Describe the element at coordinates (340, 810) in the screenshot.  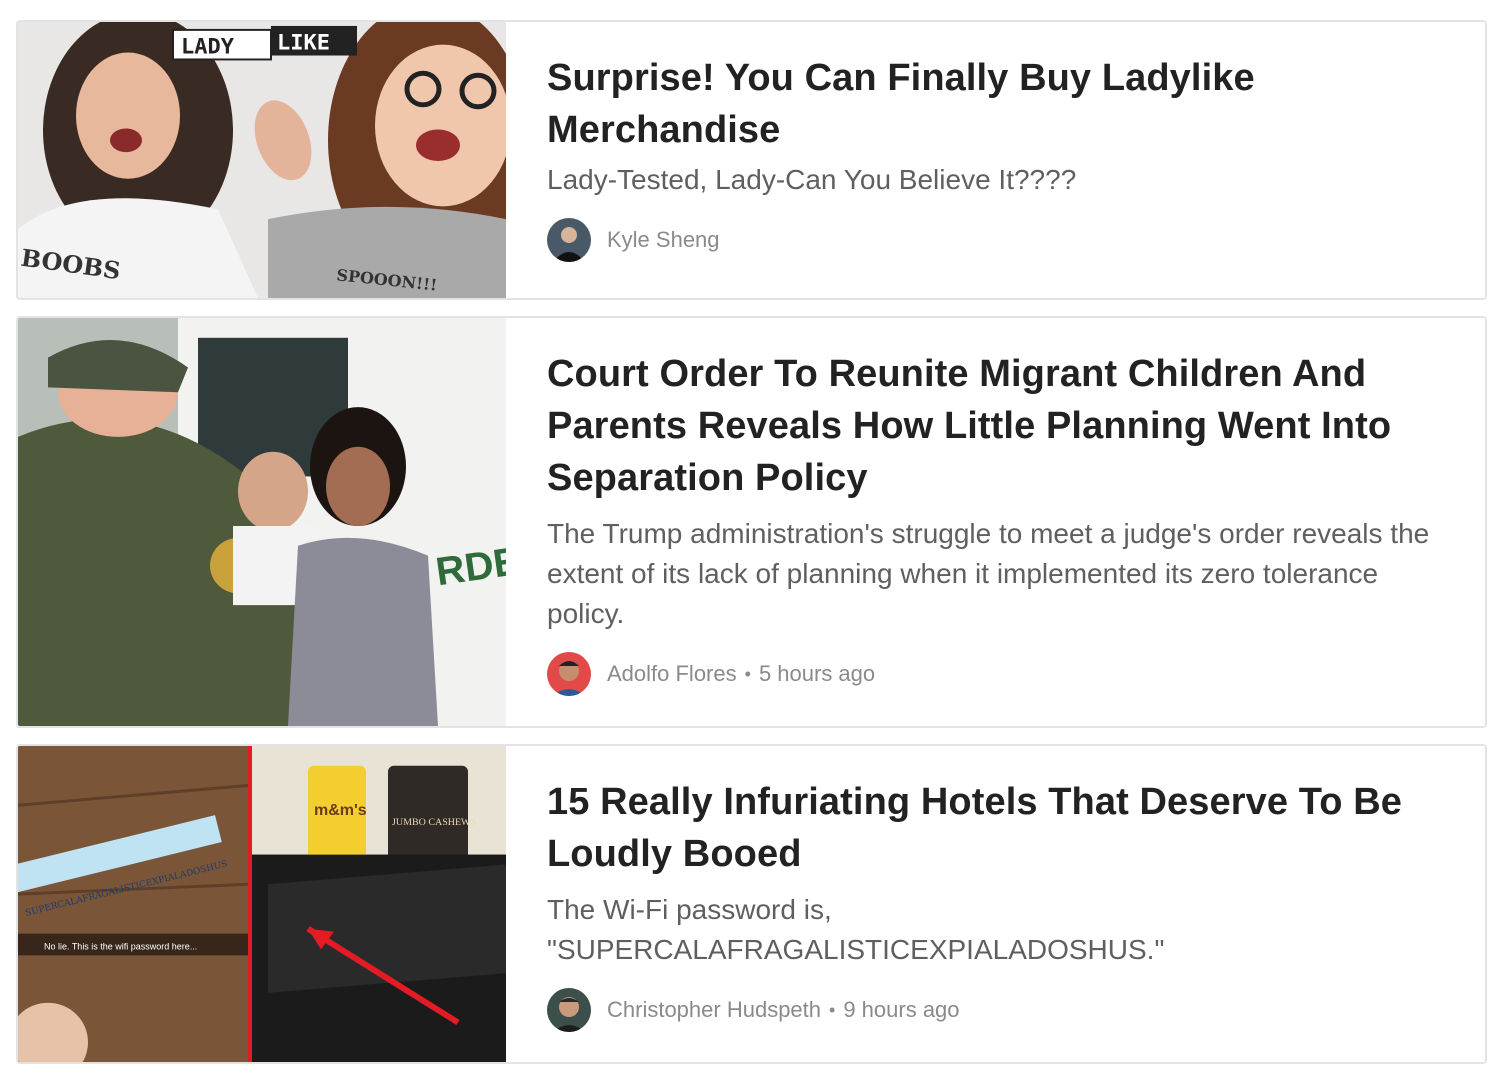
I see `candy-can-label: m&m's` at that location.